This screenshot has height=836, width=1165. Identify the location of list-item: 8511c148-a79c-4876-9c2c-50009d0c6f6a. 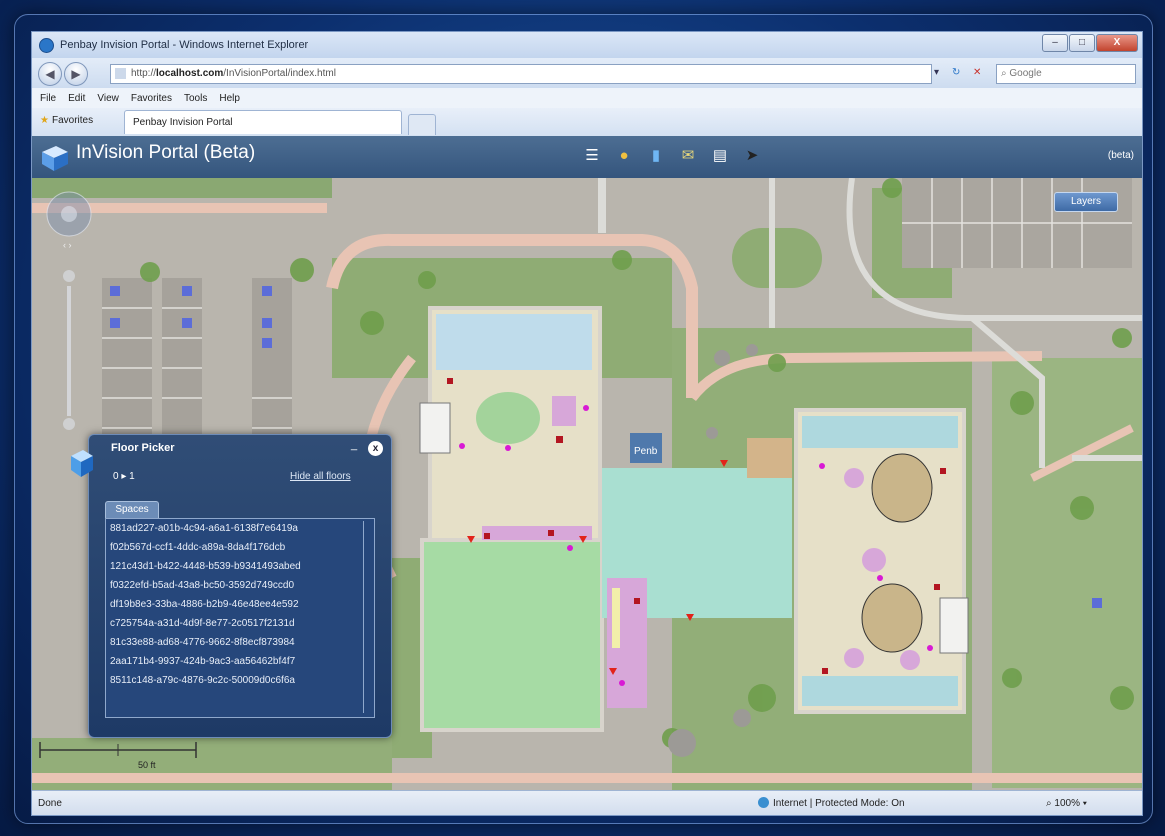
(240, 680).